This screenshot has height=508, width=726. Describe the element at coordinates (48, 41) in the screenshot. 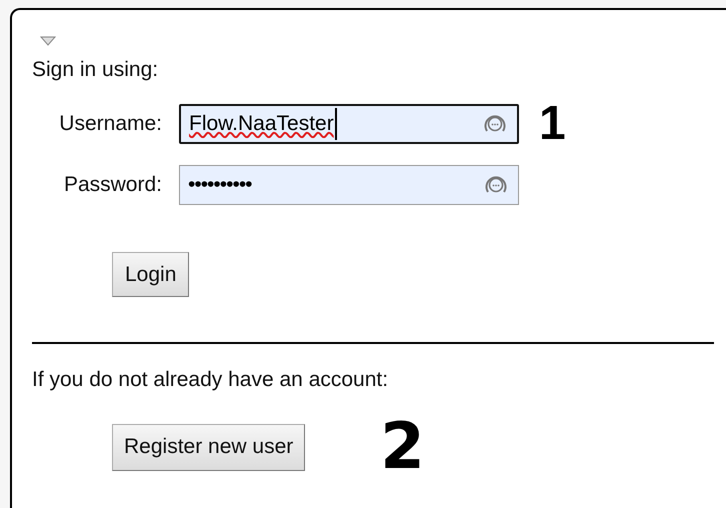

I see `collapse-triangle-icon` at that location.